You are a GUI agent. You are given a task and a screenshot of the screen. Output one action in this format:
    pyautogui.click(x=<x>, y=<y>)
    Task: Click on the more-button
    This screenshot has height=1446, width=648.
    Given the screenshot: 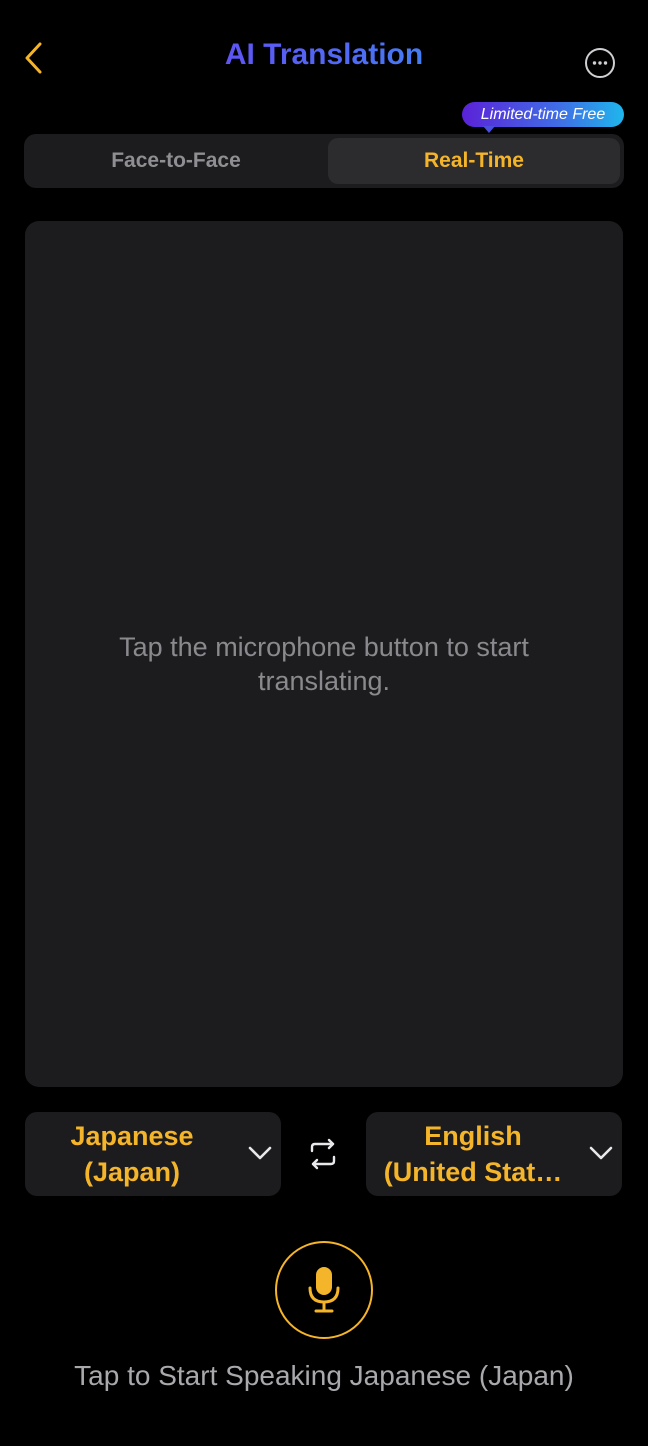 What is the action you would take?
    pyautogui.click(x=600, y=63)
    